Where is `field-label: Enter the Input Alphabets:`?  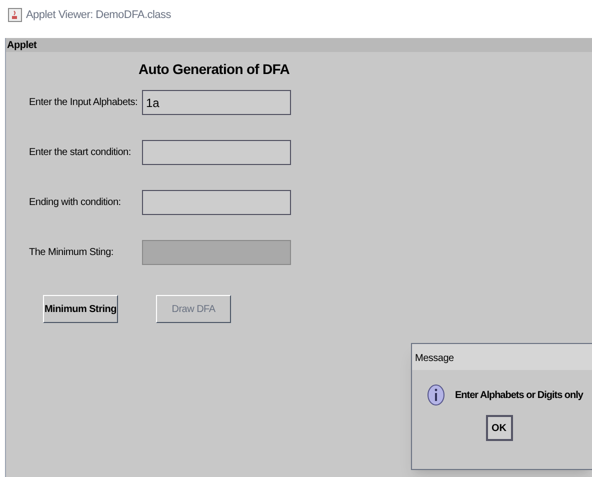
field-label: Enter the Input Alphabets: is located at coordinates (83, 103).